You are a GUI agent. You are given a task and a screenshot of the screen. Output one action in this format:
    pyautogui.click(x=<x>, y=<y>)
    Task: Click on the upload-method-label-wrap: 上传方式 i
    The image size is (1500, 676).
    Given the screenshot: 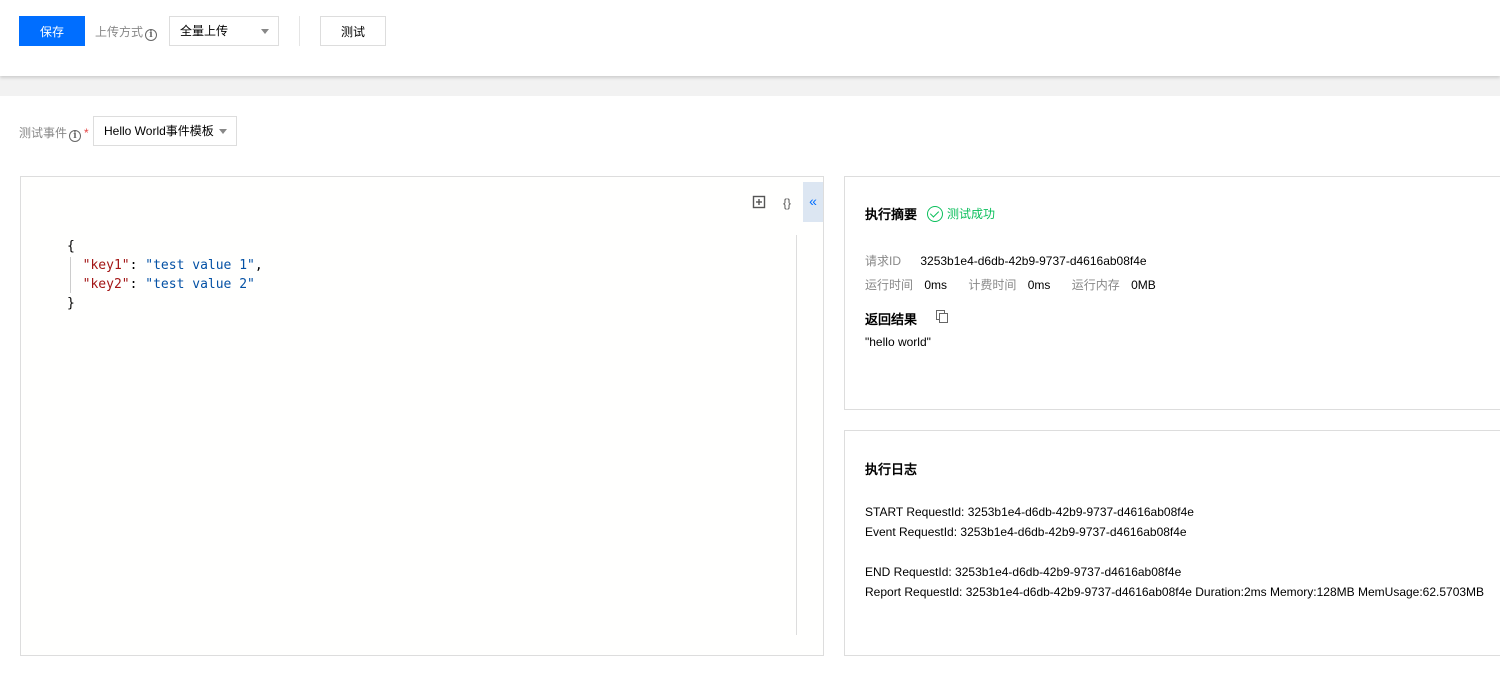 What is the action you would take?
    pyautogui.click(x=126, y=32)
    